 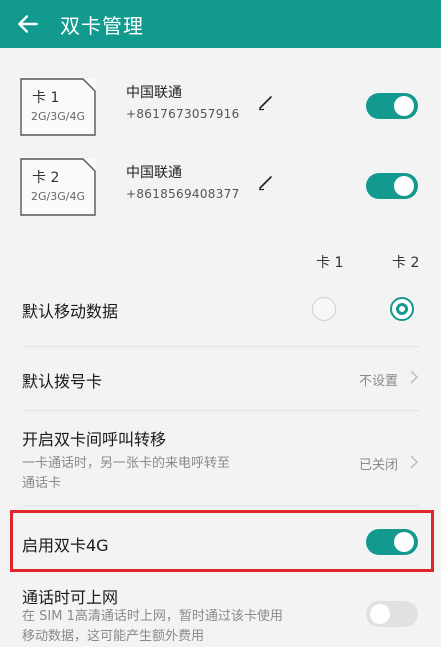 What do you see at coordinates (406, 263) in the screenshot?
I see `column-header-card-2: 卡 2` at bounding box center [406, 263].